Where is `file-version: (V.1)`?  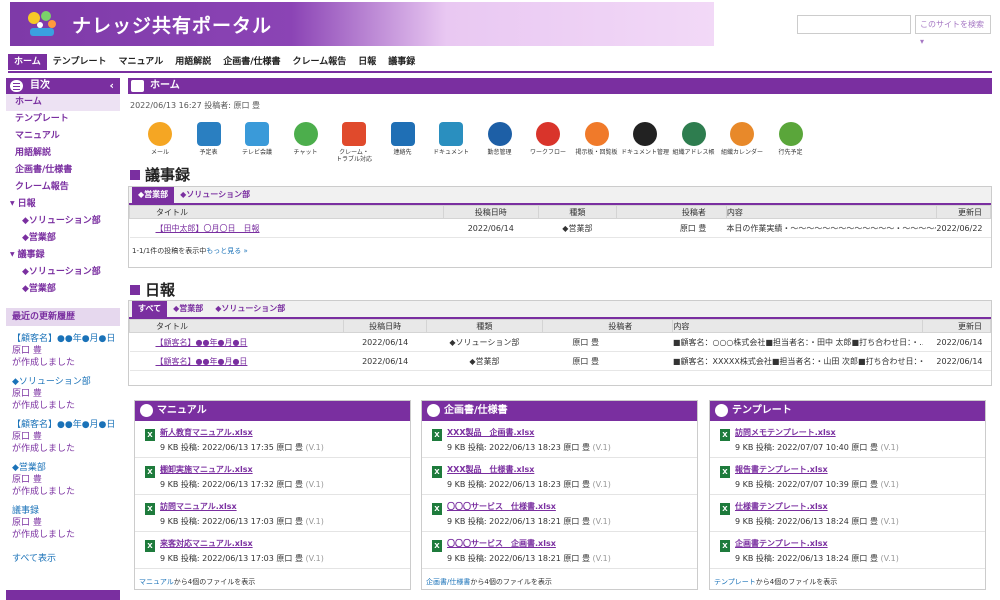 file-version: (V.1) is located at coordinates (889, 484).